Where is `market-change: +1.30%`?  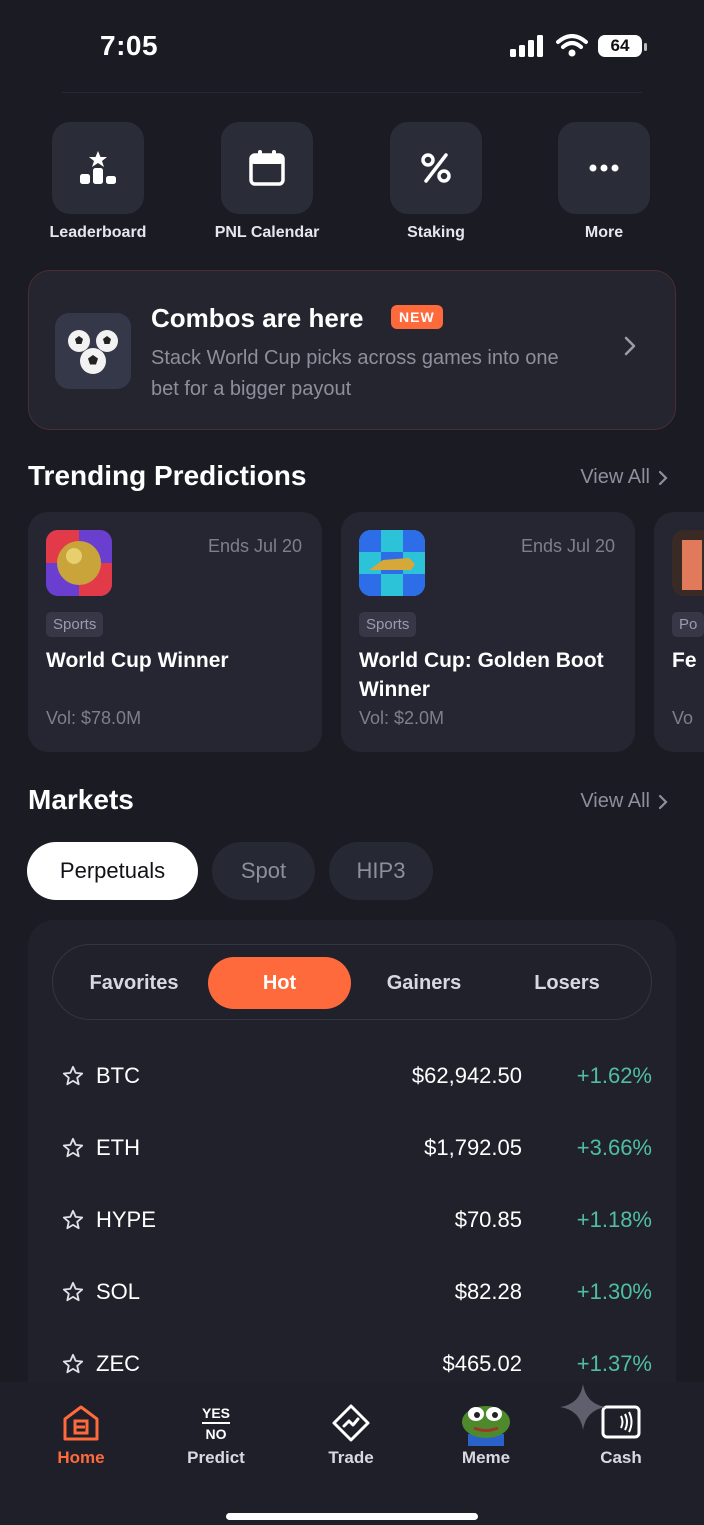
market-change: +1.30% is located at coordinates (614, 1291).